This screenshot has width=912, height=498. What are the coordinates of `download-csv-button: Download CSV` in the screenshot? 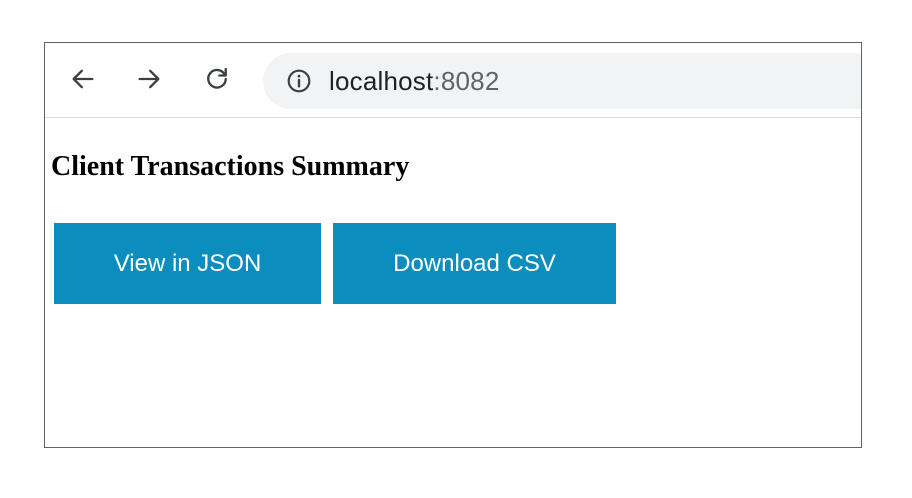 It's located at (474, 263).